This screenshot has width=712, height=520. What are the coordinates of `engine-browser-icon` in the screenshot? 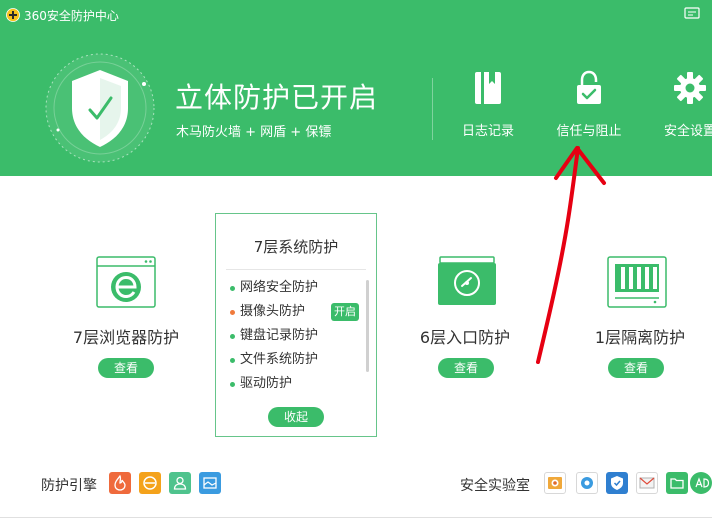 It's located at (150, 483).